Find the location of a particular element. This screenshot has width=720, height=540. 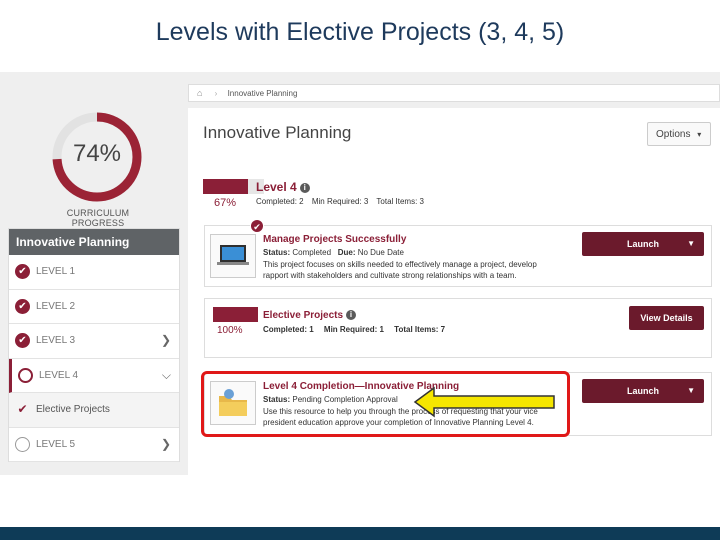

sidebar-item-level-1: ✔ LEVEL 1 is located at coordinates (94, 272).